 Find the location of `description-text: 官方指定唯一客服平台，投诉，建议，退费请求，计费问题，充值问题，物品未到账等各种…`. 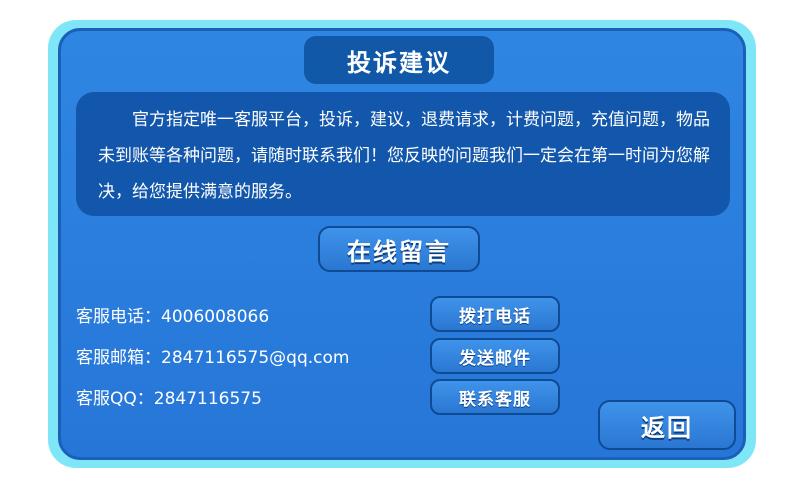

description-text: 官方指定唯一客服平台，投诉，建议，退费请求，计费问题，充值问题，物品未到账等各种… is located at coordinates (404, 156).